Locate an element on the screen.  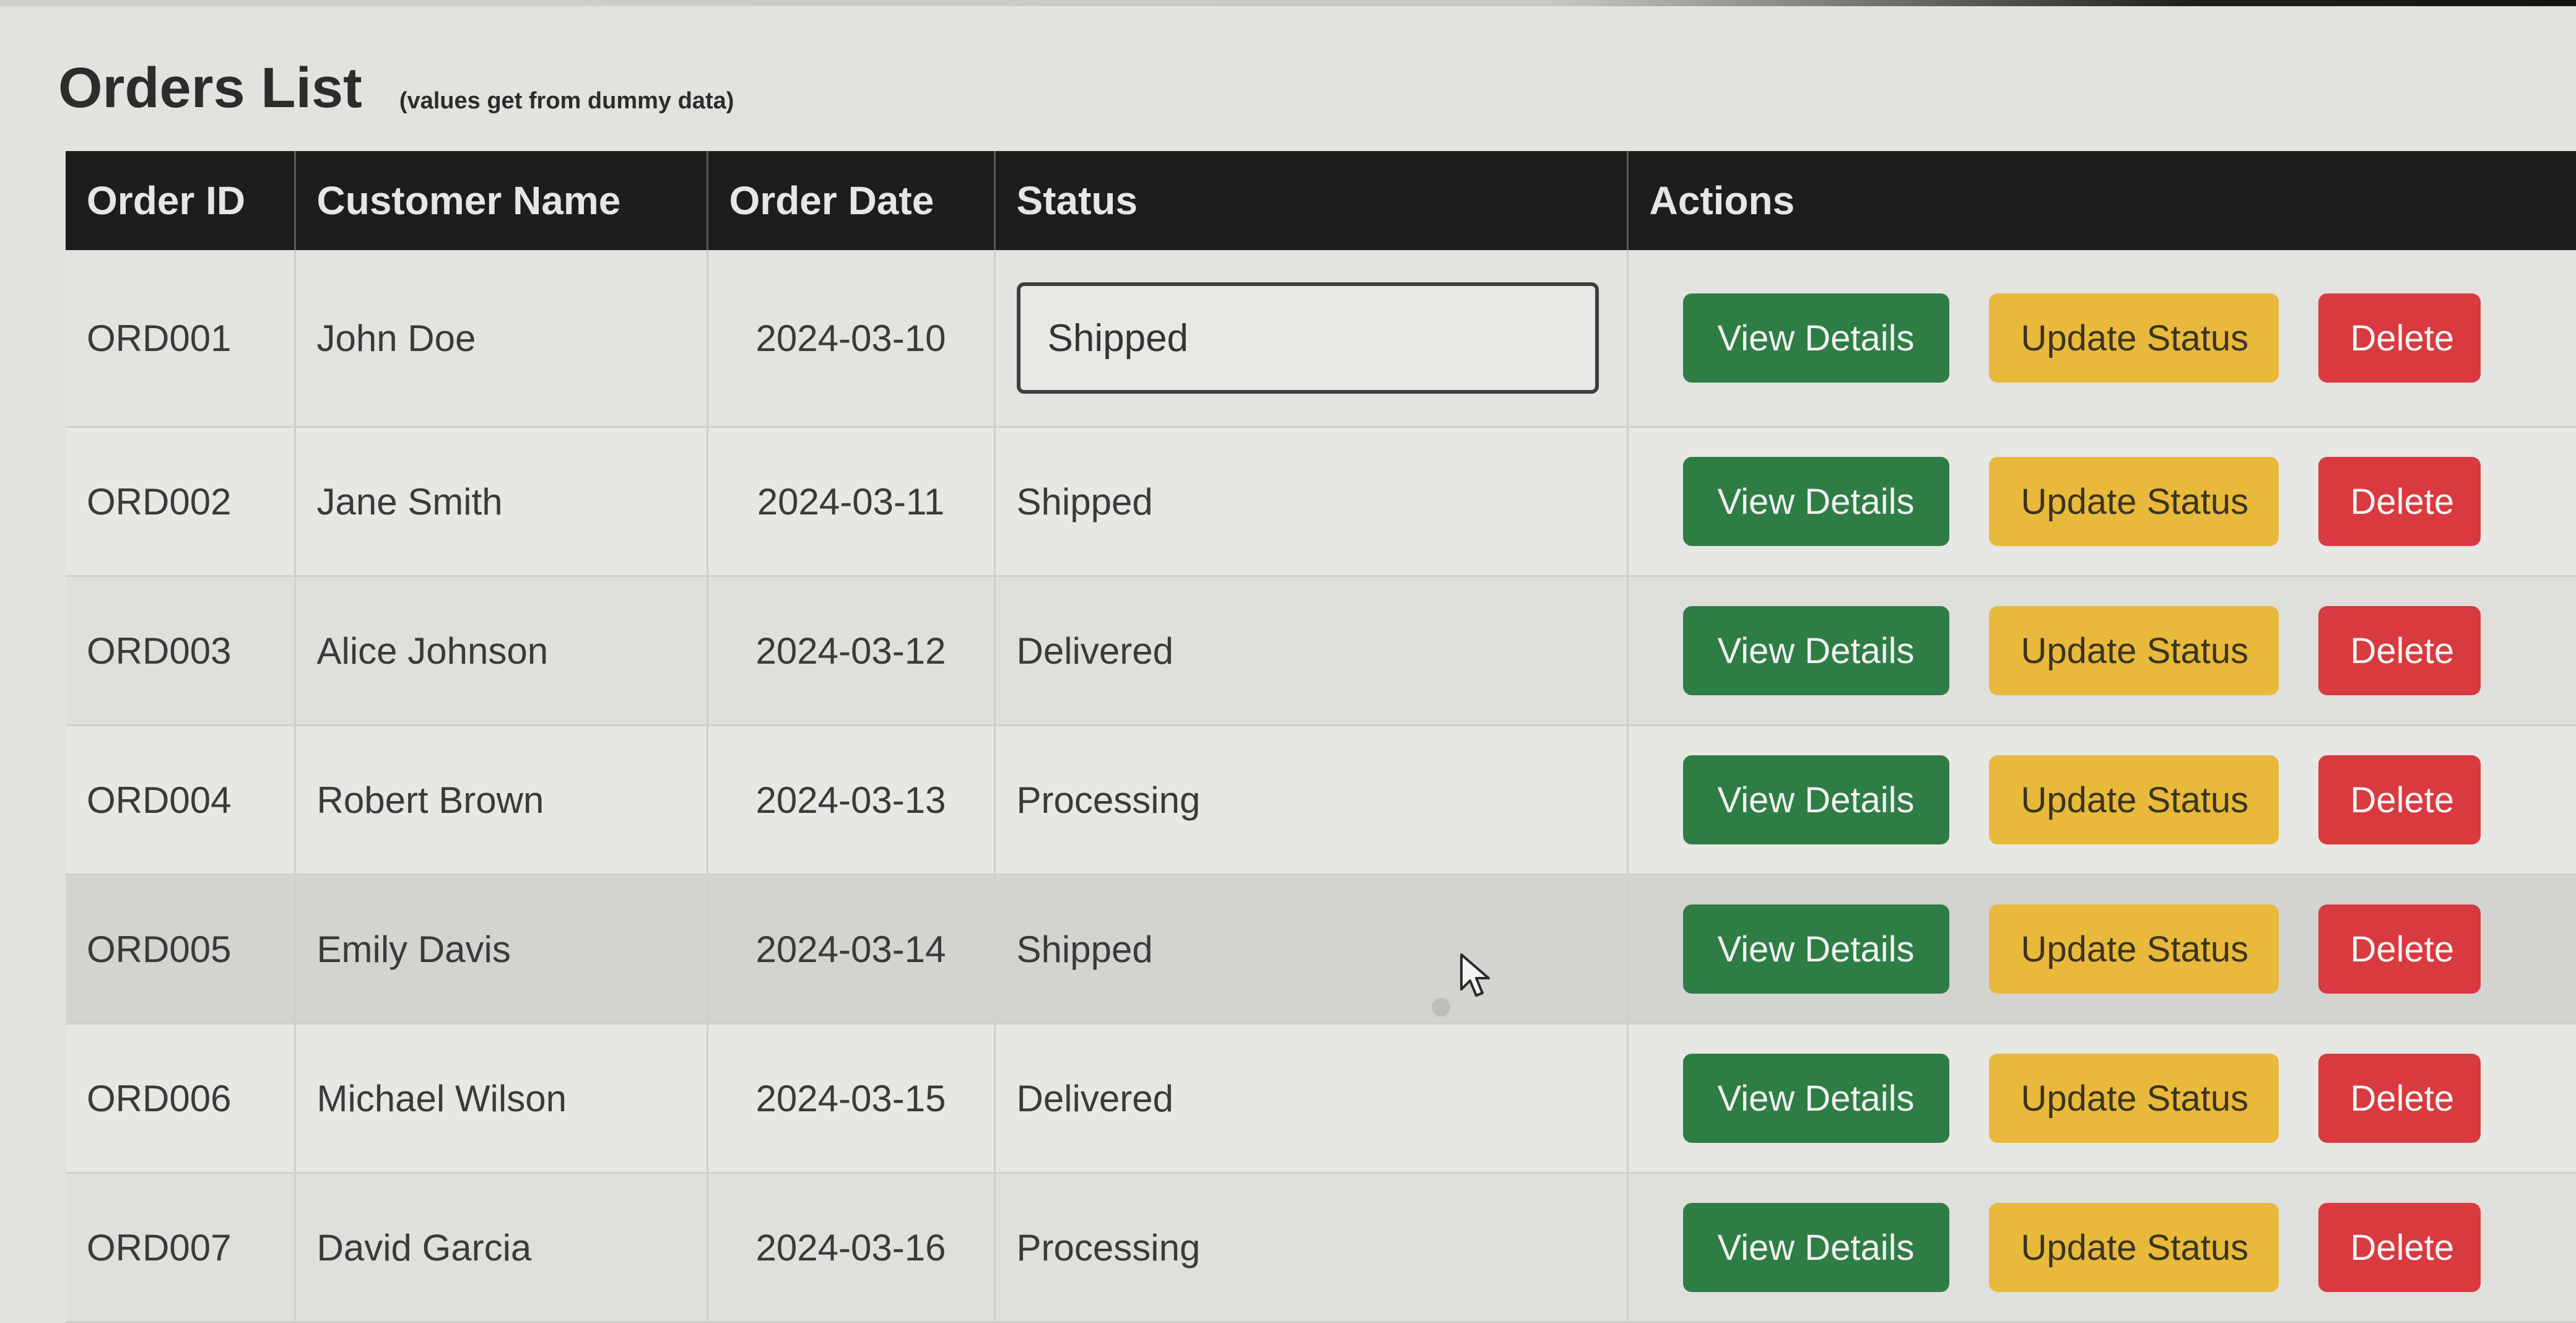
customer-name-cell: Alice Johnson is located at coordinates (502, 651).